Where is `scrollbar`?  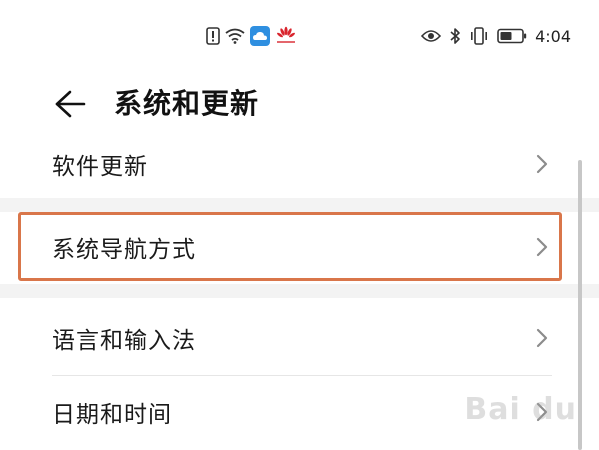 scrollbar is located at coordinates (580, 305).